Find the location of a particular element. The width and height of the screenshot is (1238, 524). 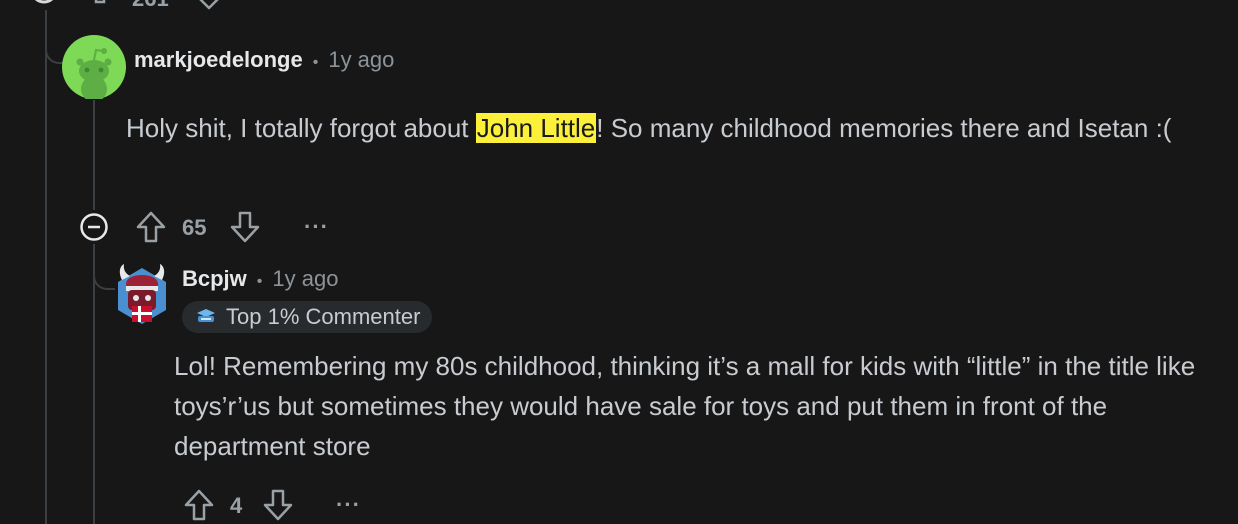

thread-line-comment1 is located at coordinates (94, 155).